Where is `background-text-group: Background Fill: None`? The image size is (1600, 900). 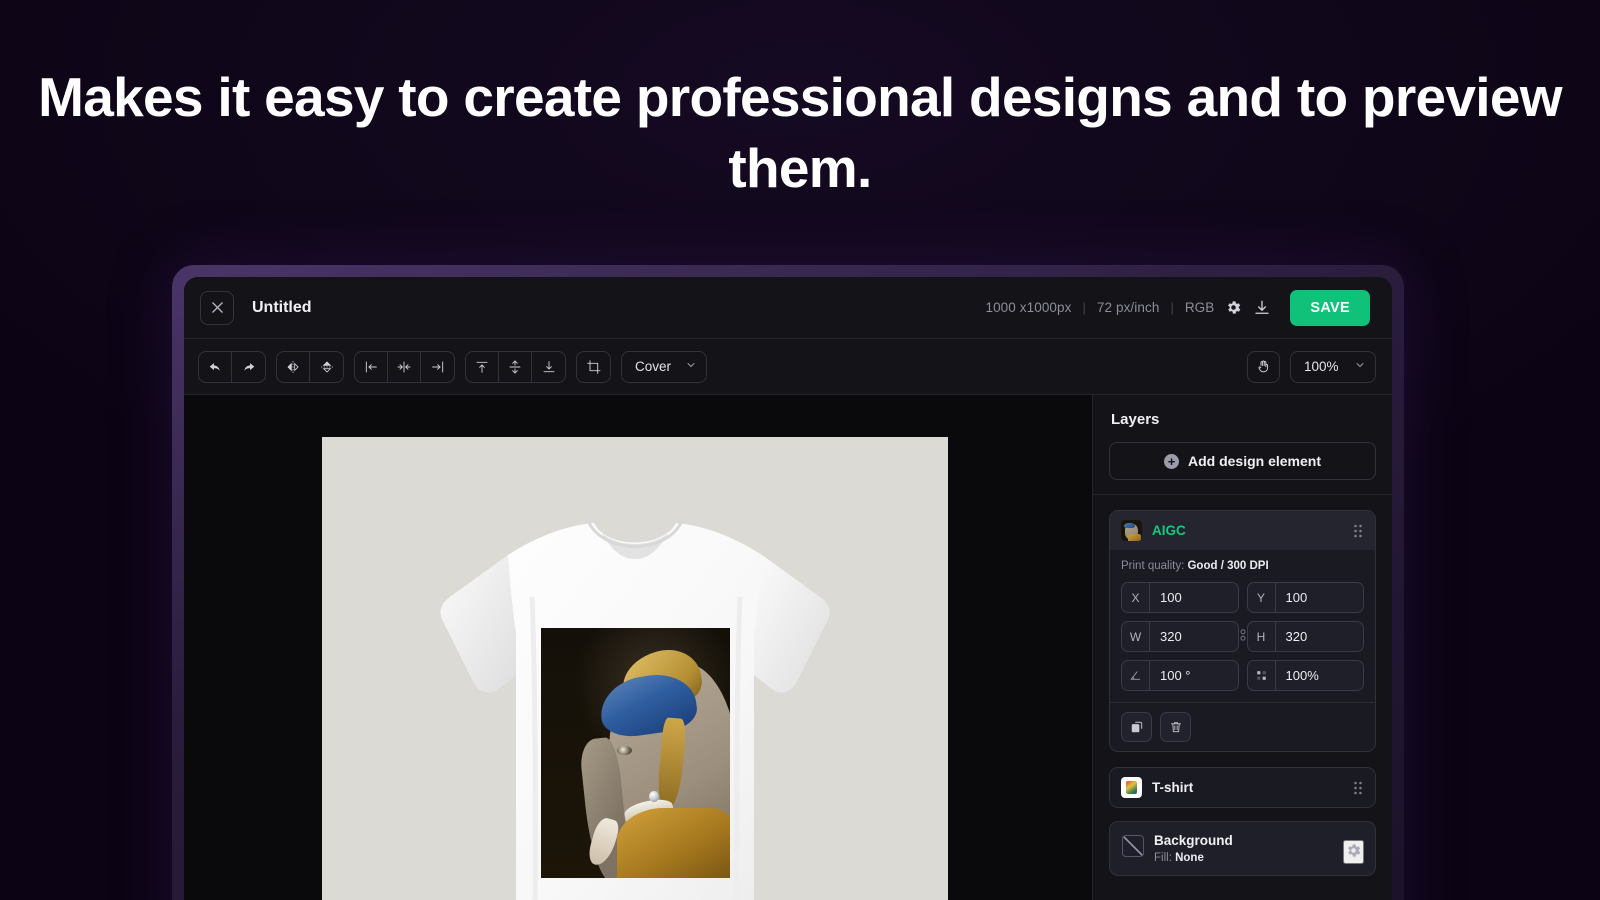 background-text-group: Background Fill: None is located at coordinates (1193, 848).